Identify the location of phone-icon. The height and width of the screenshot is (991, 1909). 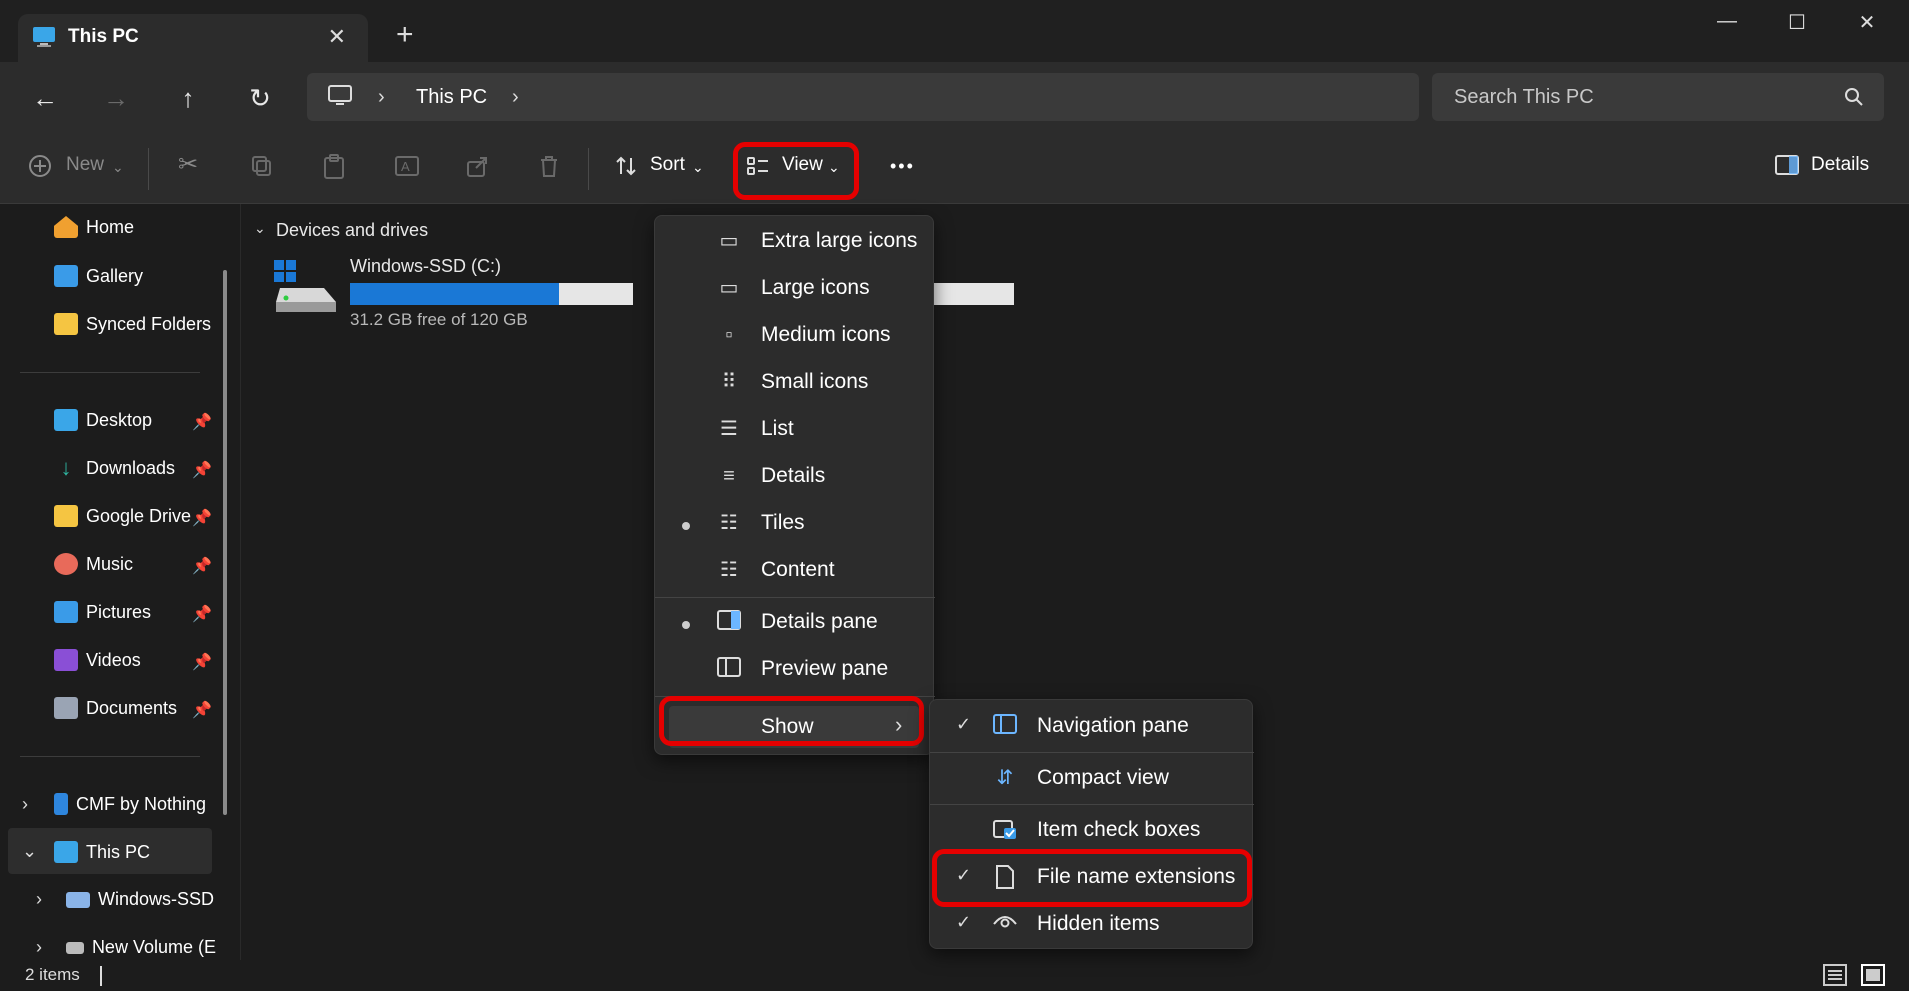
(61, 804).